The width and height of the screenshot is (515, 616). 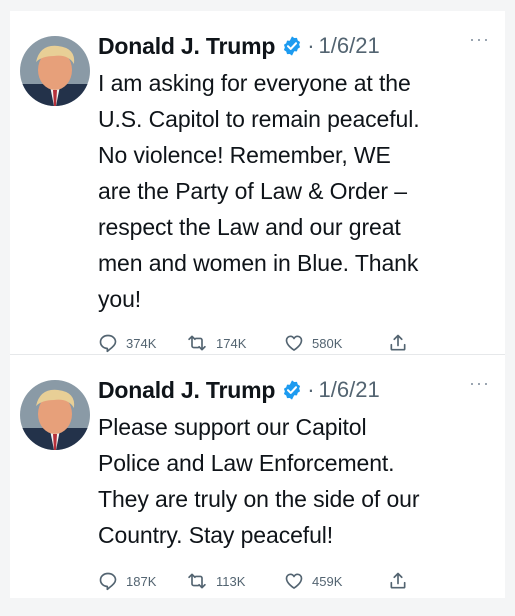 I want to click on retweet-button: 113K, so click(x=235, y=581).